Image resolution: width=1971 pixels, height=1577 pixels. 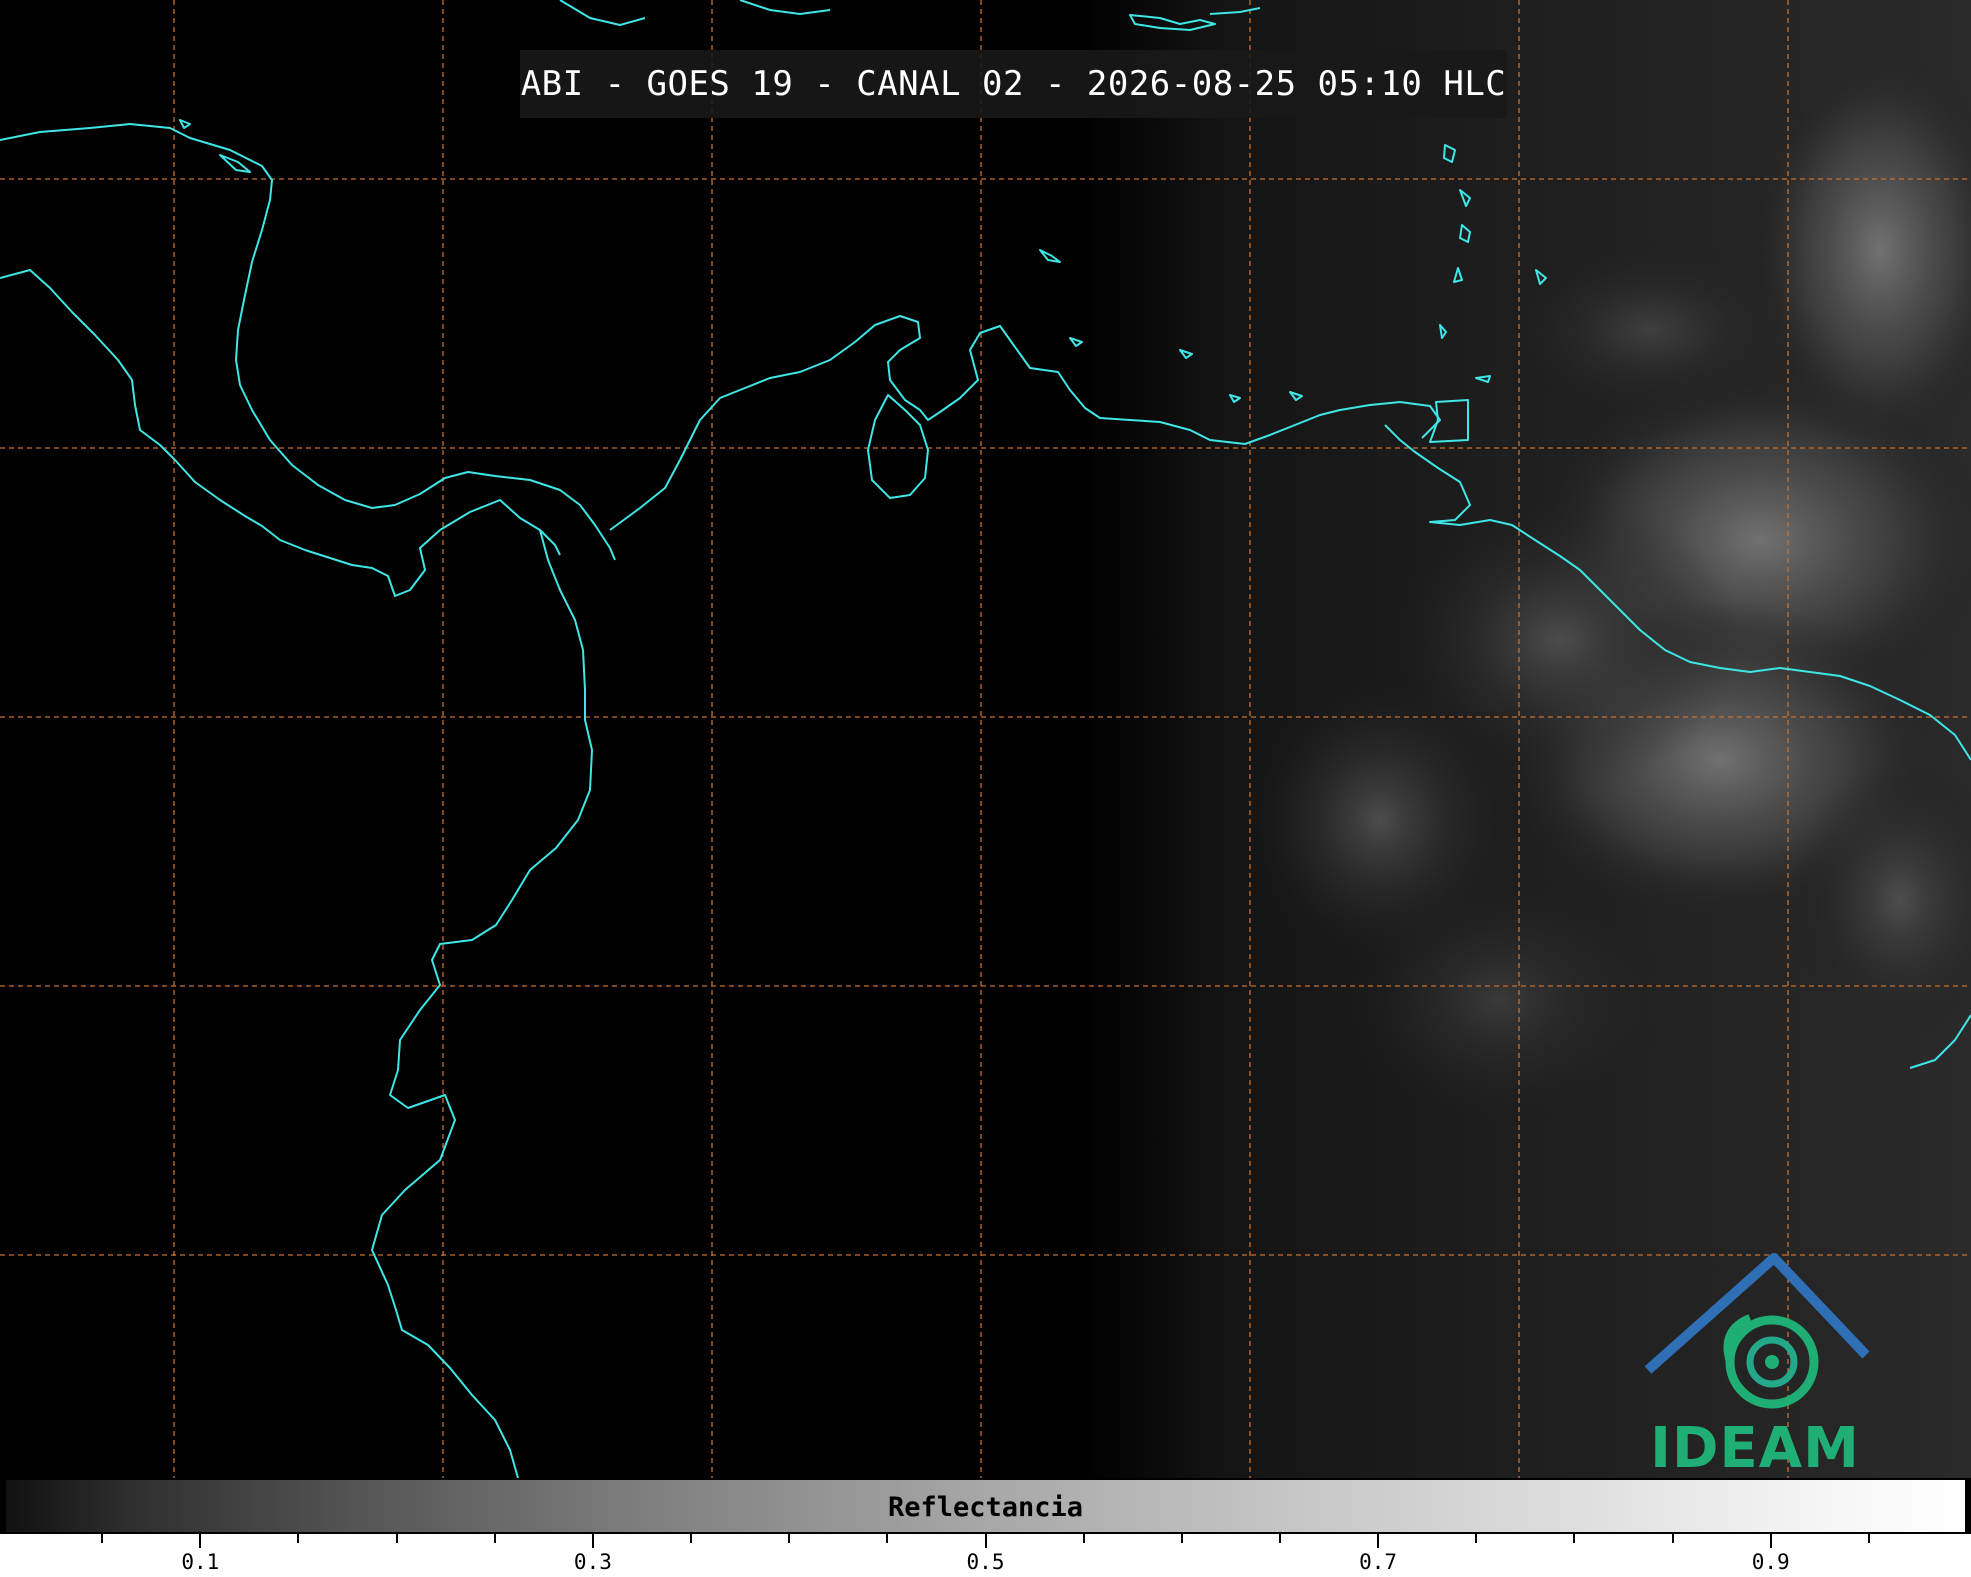 I want to click on ideam-logo: IDEAM, so click(x=1755, y=1365).